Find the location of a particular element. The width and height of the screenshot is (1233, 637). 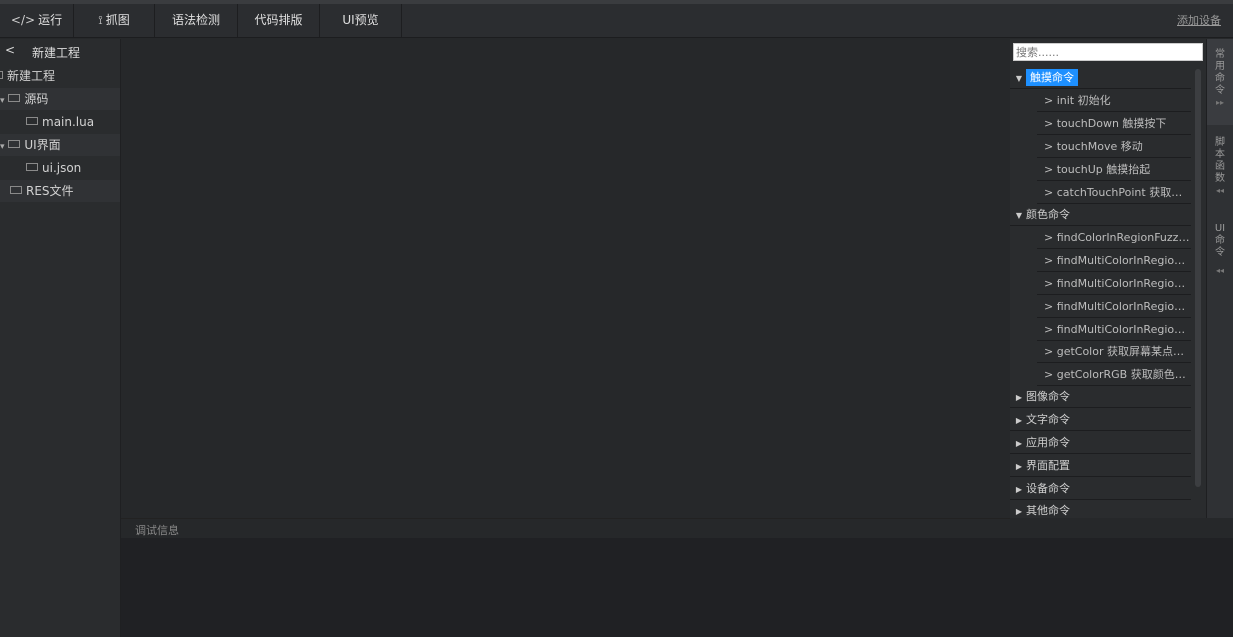

category-text: ▶ 文字命令 is located at coordinates (1100, 420).